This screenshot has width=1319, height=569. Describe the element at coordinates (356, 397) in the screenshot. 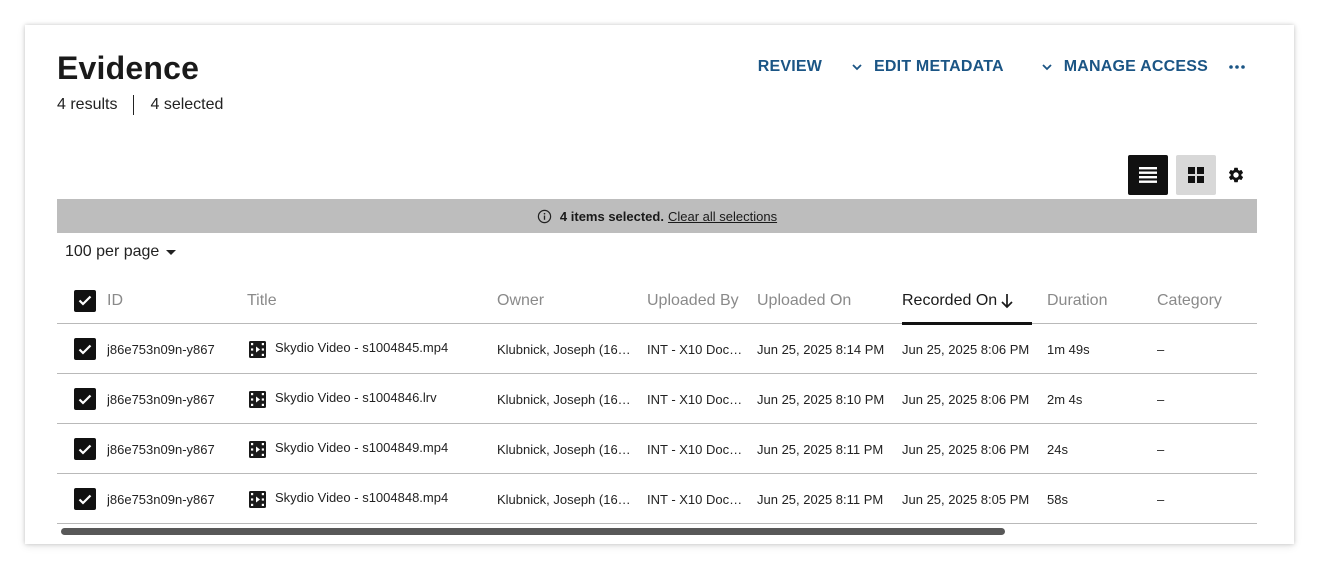

I see `title-text: Skydio Video - s1004846.lrv` at that location.